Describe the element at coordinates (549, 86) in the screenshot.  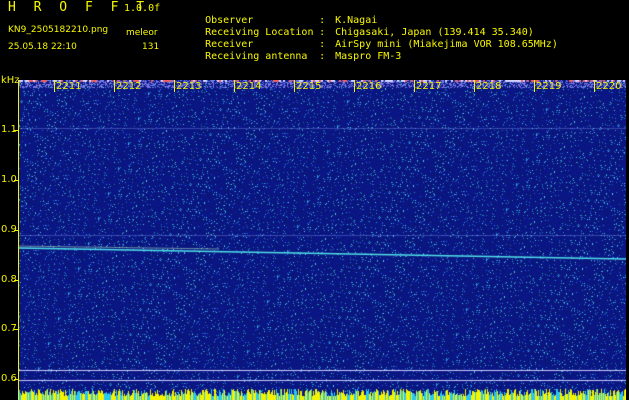
I see `x-tick-label: 2219` at that location.